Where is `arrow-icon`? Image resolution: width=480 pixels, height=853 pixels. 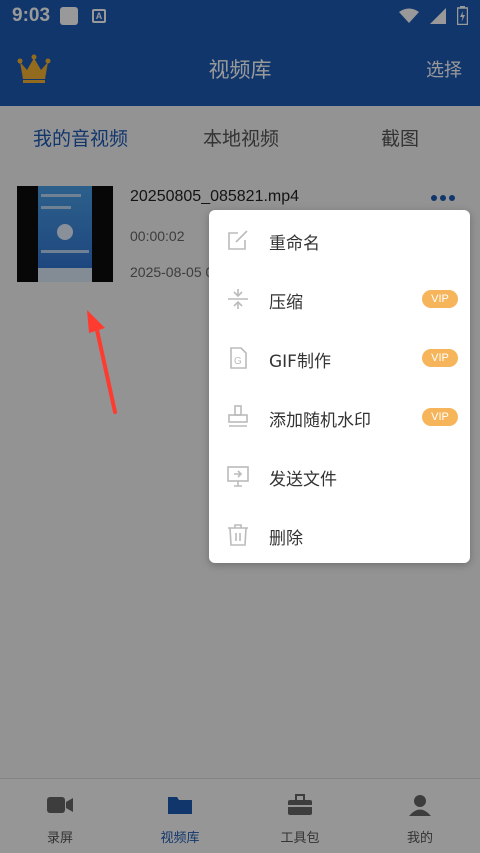 arrow-icon is located at coordinates (102, 362).